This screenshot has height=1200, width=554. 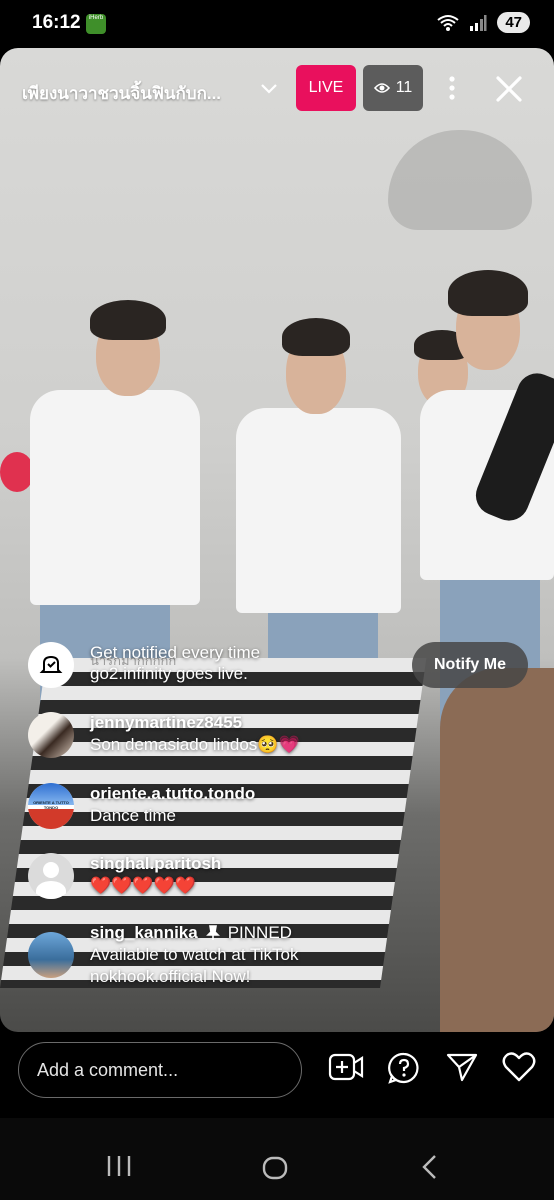 I want to click on more-options-icon, so click(x=452, y=88).